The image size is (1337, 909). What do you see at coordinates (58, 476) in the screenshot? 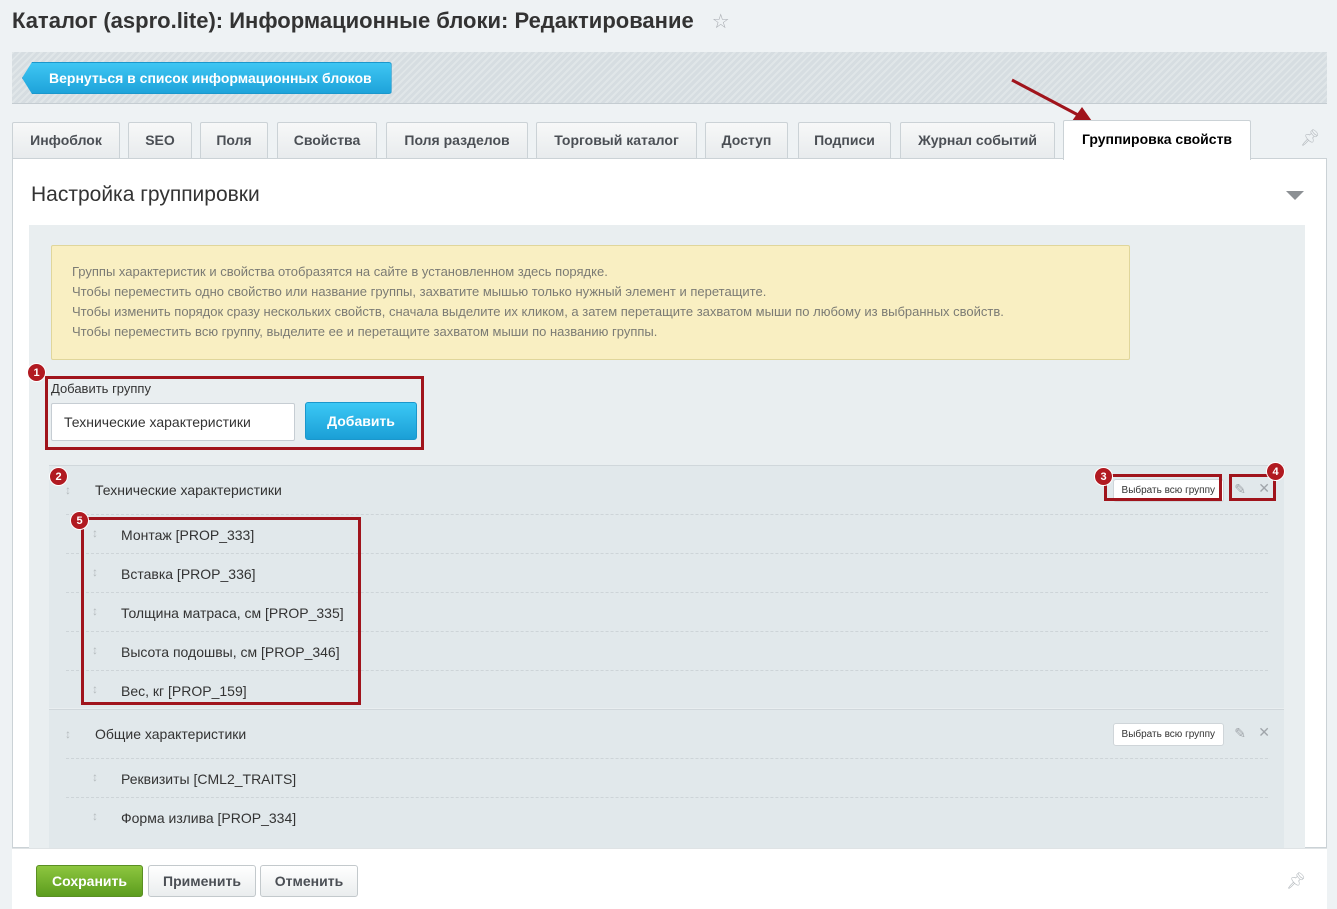
I see `annotation-badge: 2` at bounding box center [58, 476].